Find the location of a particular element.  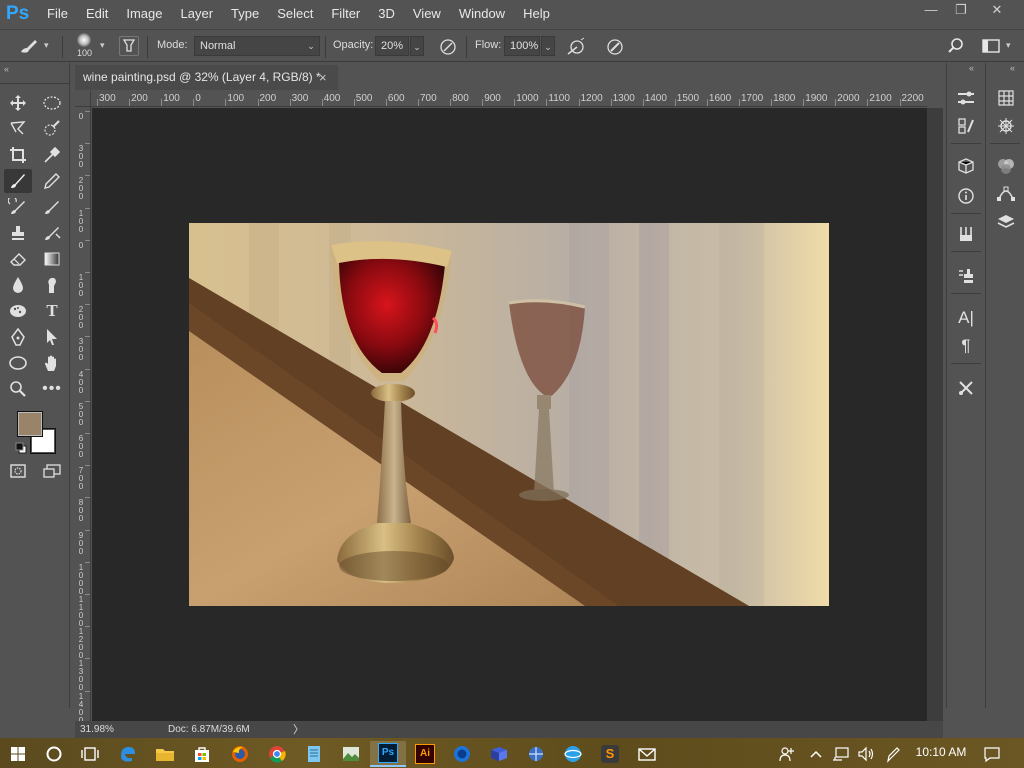

menu-help: Help is located at coordinates (536, 14).